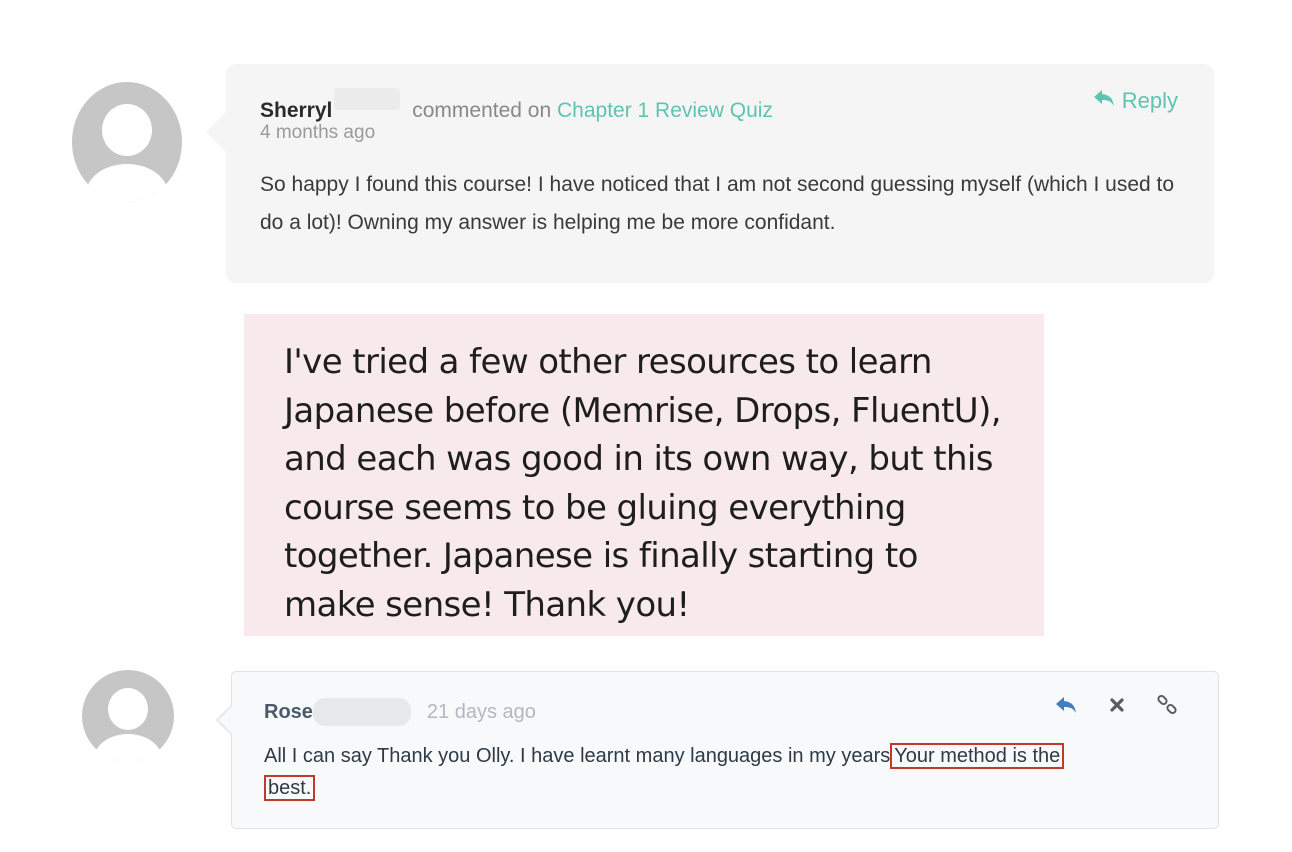  Describe the element at coordinates (725, 712) in the screenshot. I see `comment-header: Rose 21 days ago` at that location.